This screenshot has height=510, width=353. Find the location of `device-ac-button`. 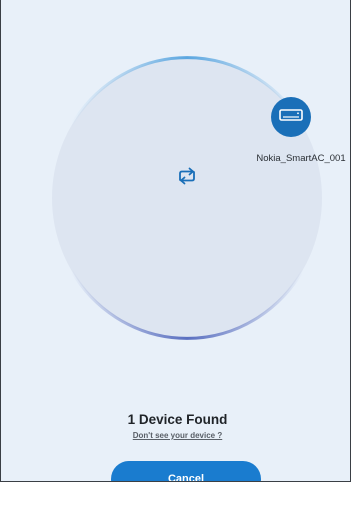

device-ac-button is located at coordinates (291, 117).